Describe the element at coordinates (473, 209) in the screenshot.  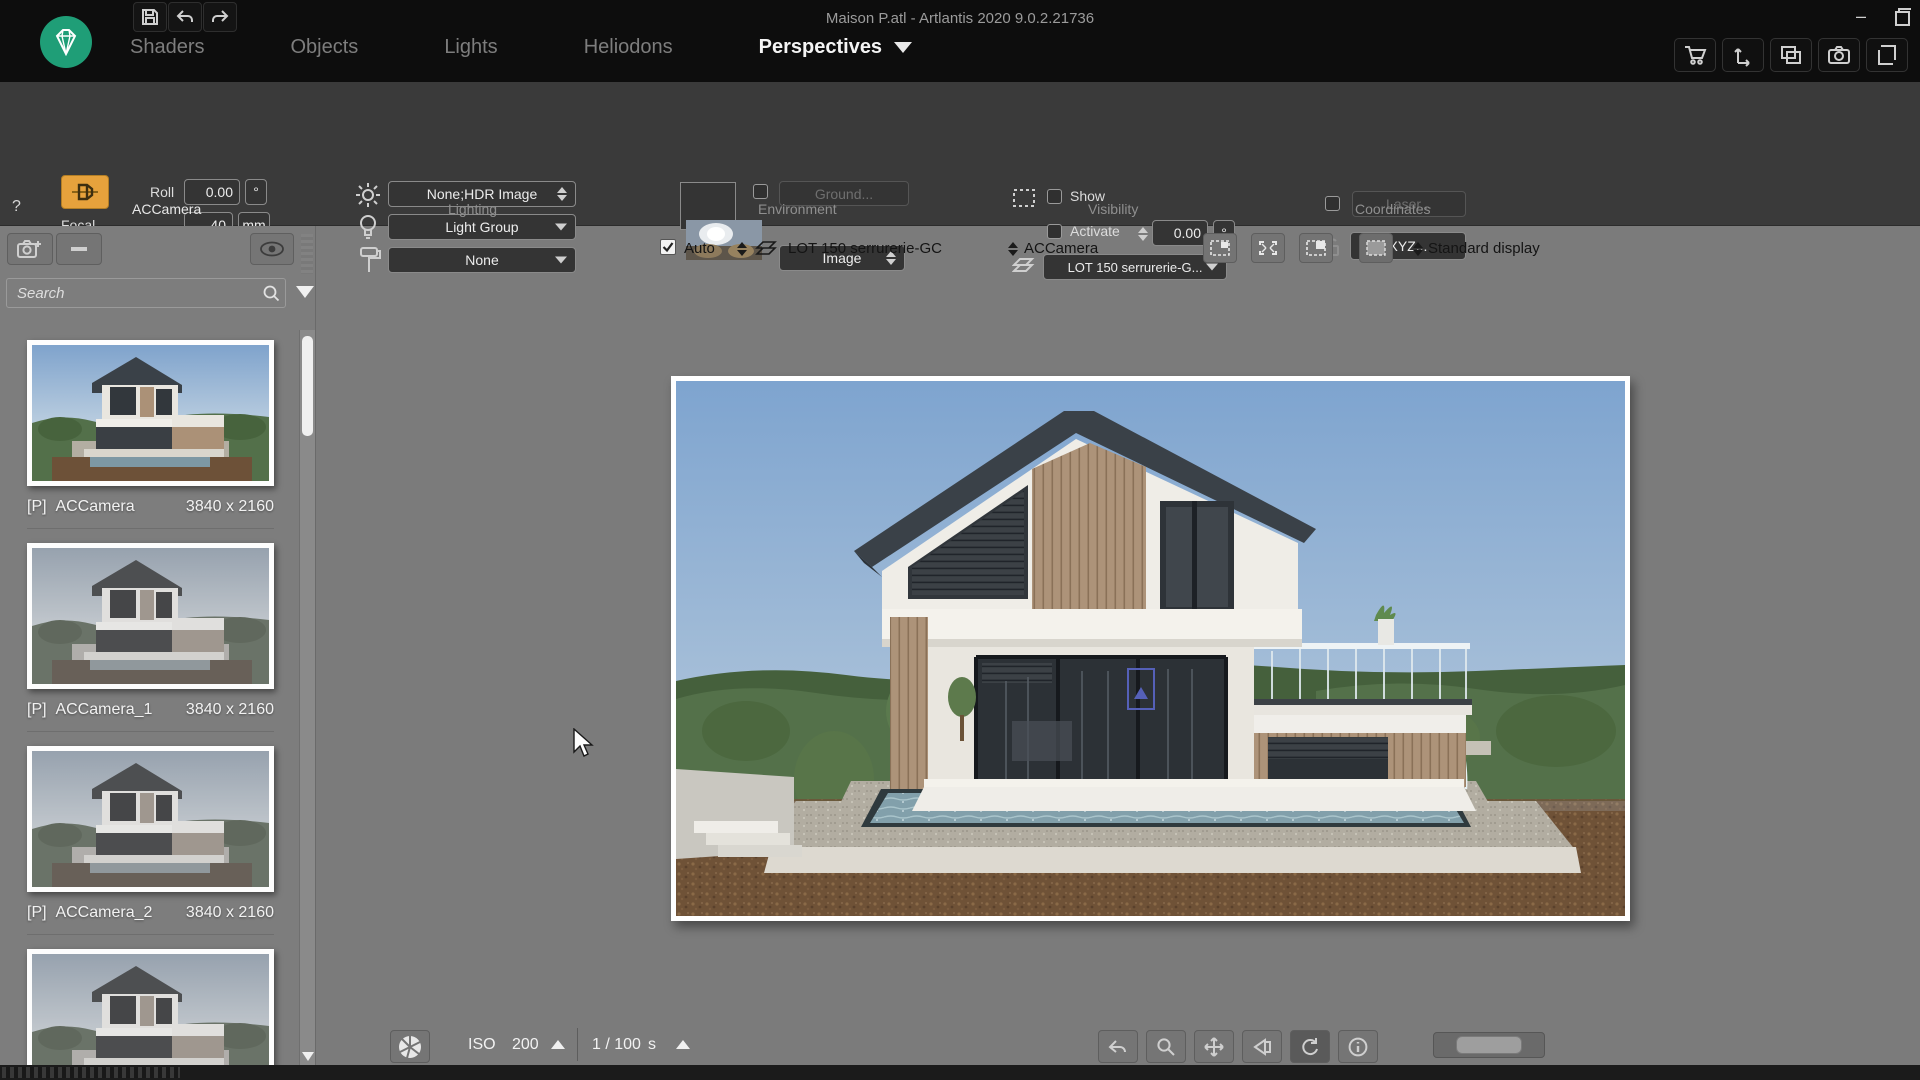
I see `lighting-section-label: Lighting` at that location.